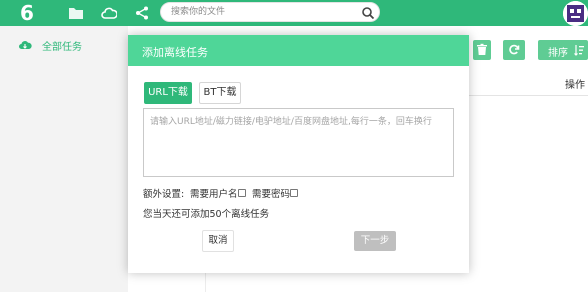 Image resolution: width=588 pixels, height=292 pixels. I want to click on share-icon, so click(142, 13).